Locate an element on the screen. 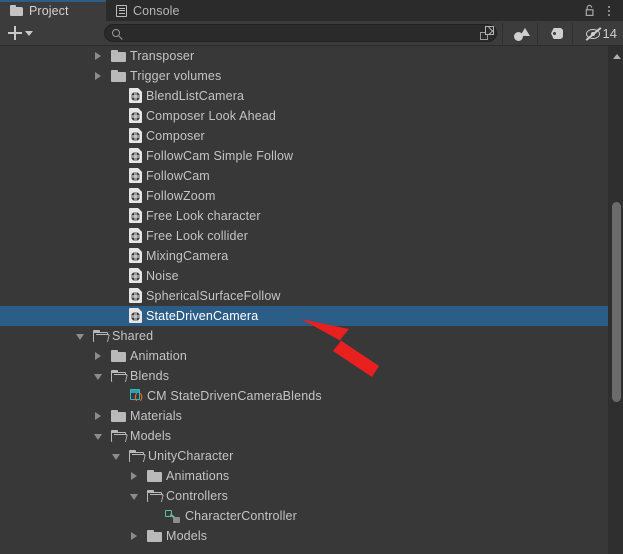 Image resolution: width=623 pixels, height=554 pixels. tree-row-label: FollowCam is located at coordinates (178, 176).